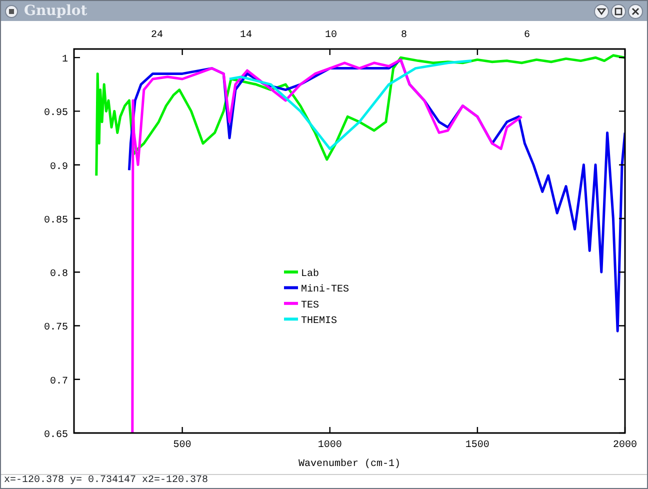 The width and height of the screenshot is (648, 489). I want to click on maximize-button, so click(618, 11).